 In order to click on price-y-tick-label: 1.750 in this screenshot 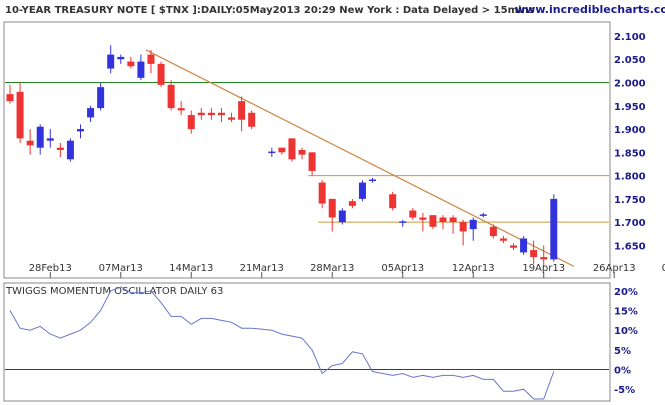, I will do `click(630, 200)`.